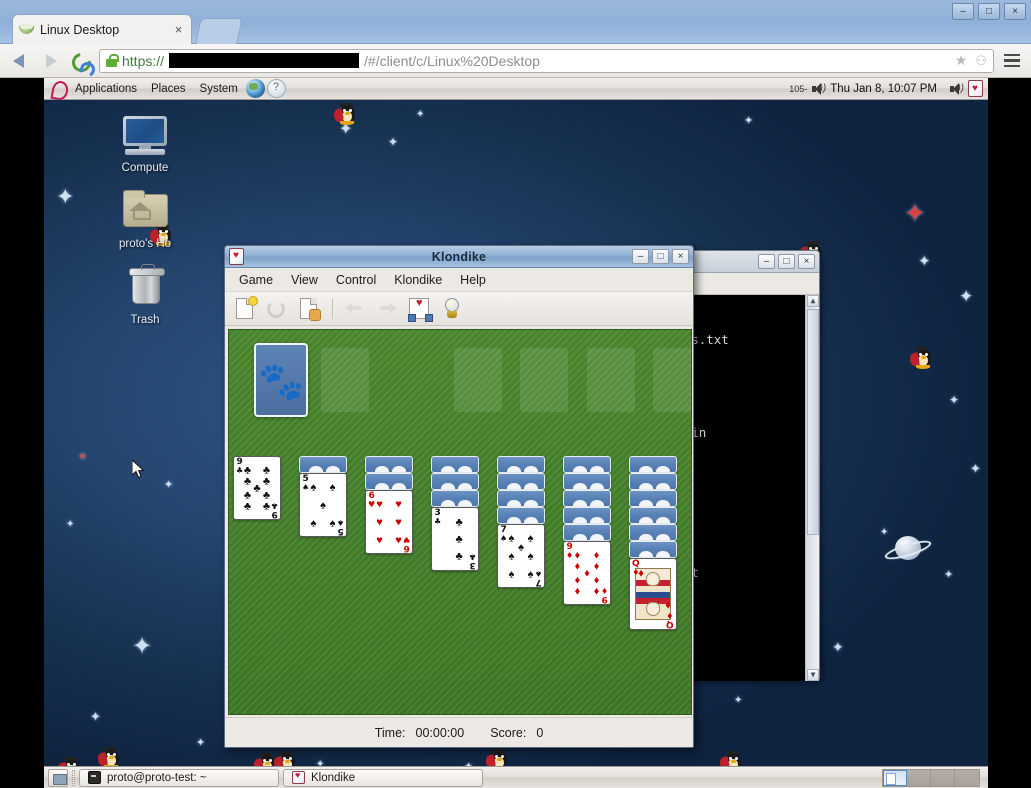 The width and height of the screenshot is (1031, 788). I want to click on workspace-switcher, so click(933, 777).